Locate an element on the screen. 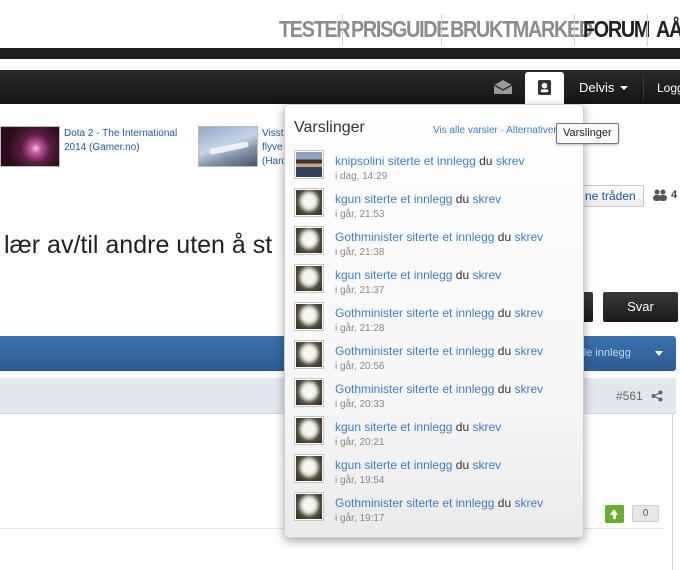 The height and width of the screenshot is (570, 680). notification-time: i går, 21:37 is located at coordinates (360, 290).